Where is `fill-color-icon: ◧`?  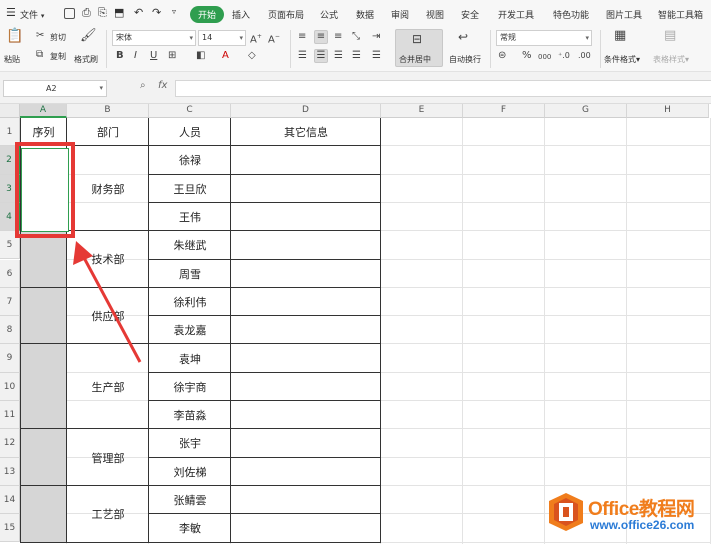 fill-color-icon: ◧ is located at coordinates (200, 56).